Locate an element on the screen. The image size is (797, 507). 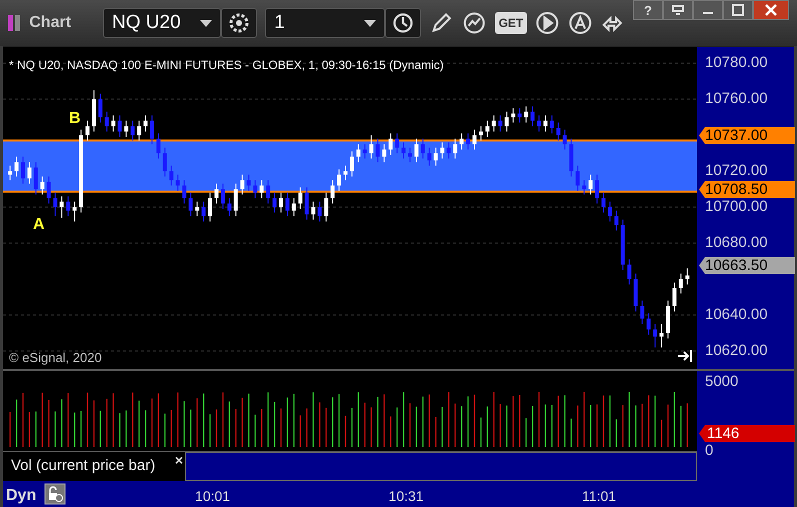
clock-icon is located at coordinates (403, 23).